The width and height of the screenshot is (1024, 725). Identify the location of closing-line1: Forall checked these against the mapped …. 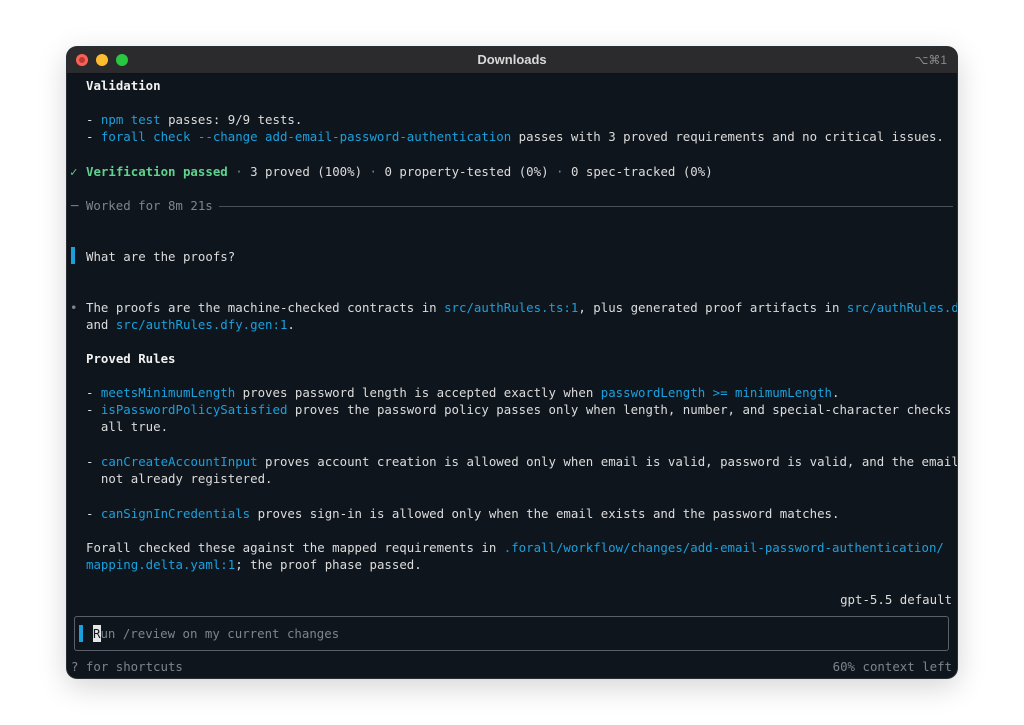
(515, 547).